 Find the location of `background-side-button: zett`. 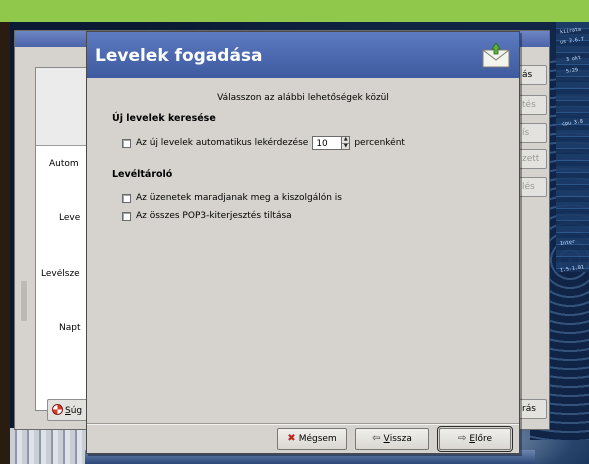

background-side-button: zett is located at coordinates (532, 159).